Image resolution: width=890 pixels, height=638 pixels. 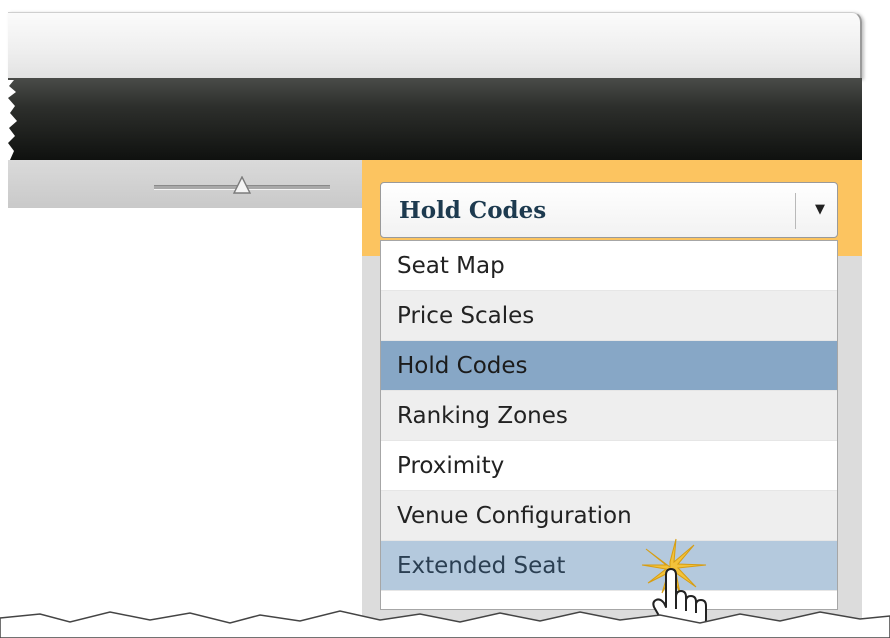 I want to click on option-ranking-zones: Ranking Zones, so click(x=609, y=416).